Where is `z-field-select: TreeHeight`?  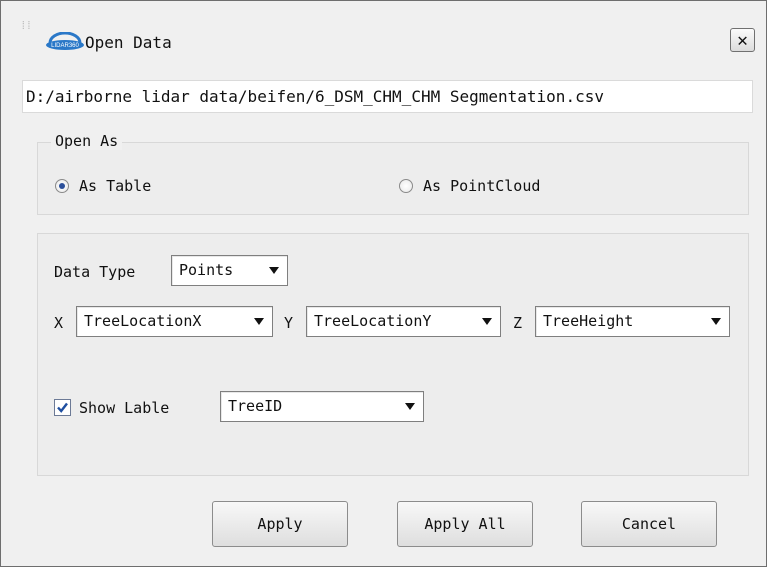 z-field-select: TreeHeight is located at coordinates (632, 321).